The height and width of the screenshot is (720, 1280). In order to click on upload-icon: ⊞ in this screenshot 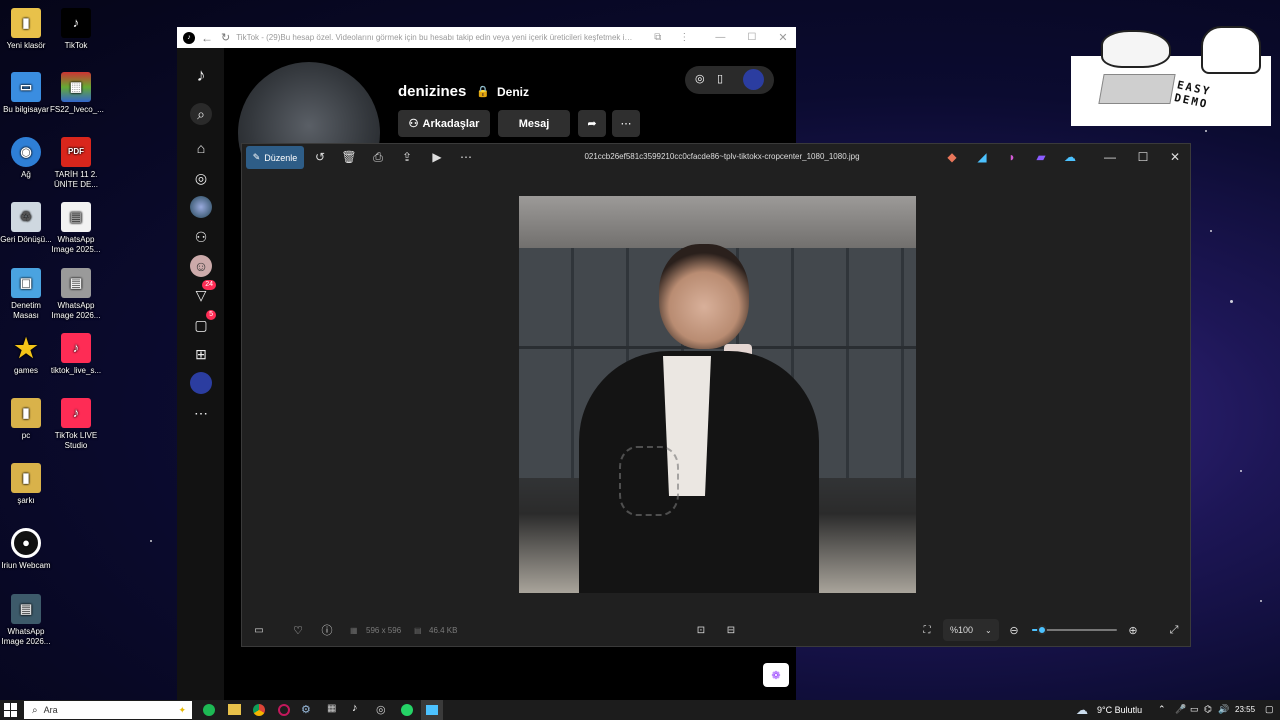, I will do `click(201, 354)`.